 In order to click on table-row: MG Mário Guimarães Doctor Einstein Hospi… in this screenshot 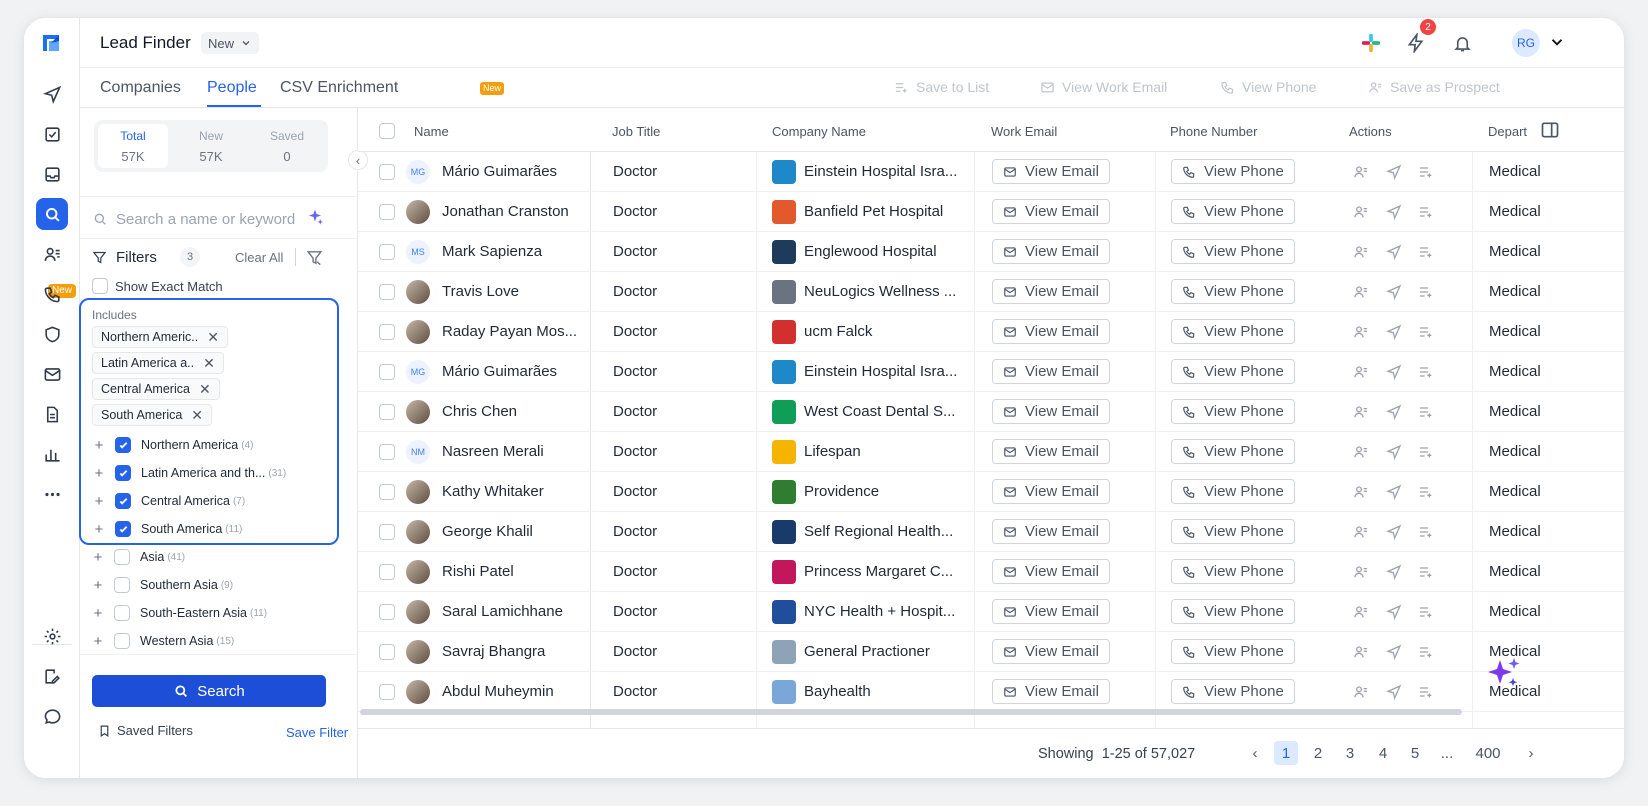, I will do `click(991, 372)`.